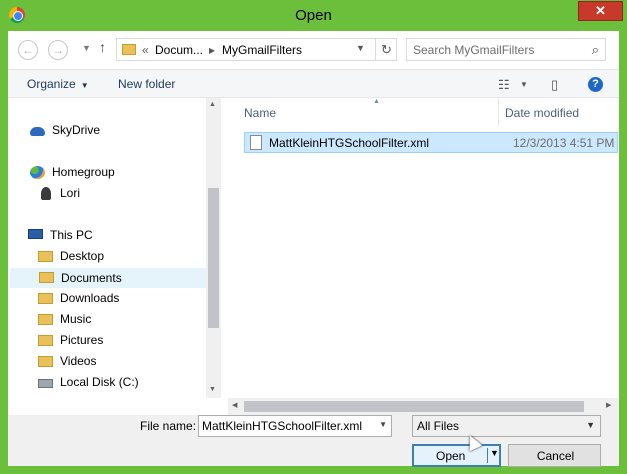  I want to click on nav-item-label: Music, so click(76, 319).